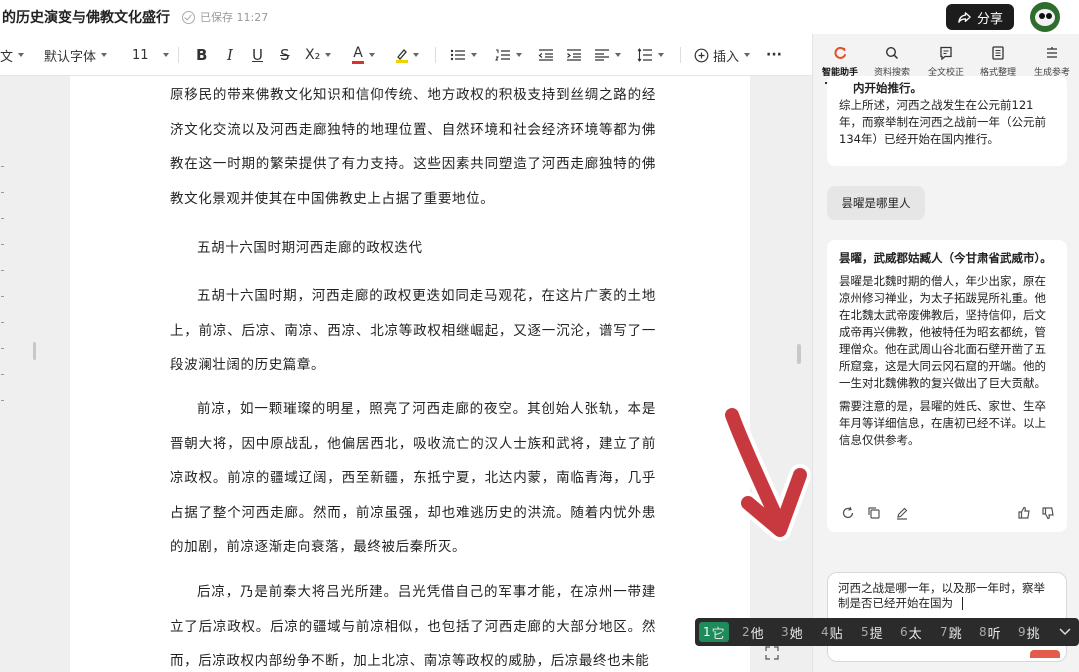  I want to click on insert-button: 插入, so click(722, 55).